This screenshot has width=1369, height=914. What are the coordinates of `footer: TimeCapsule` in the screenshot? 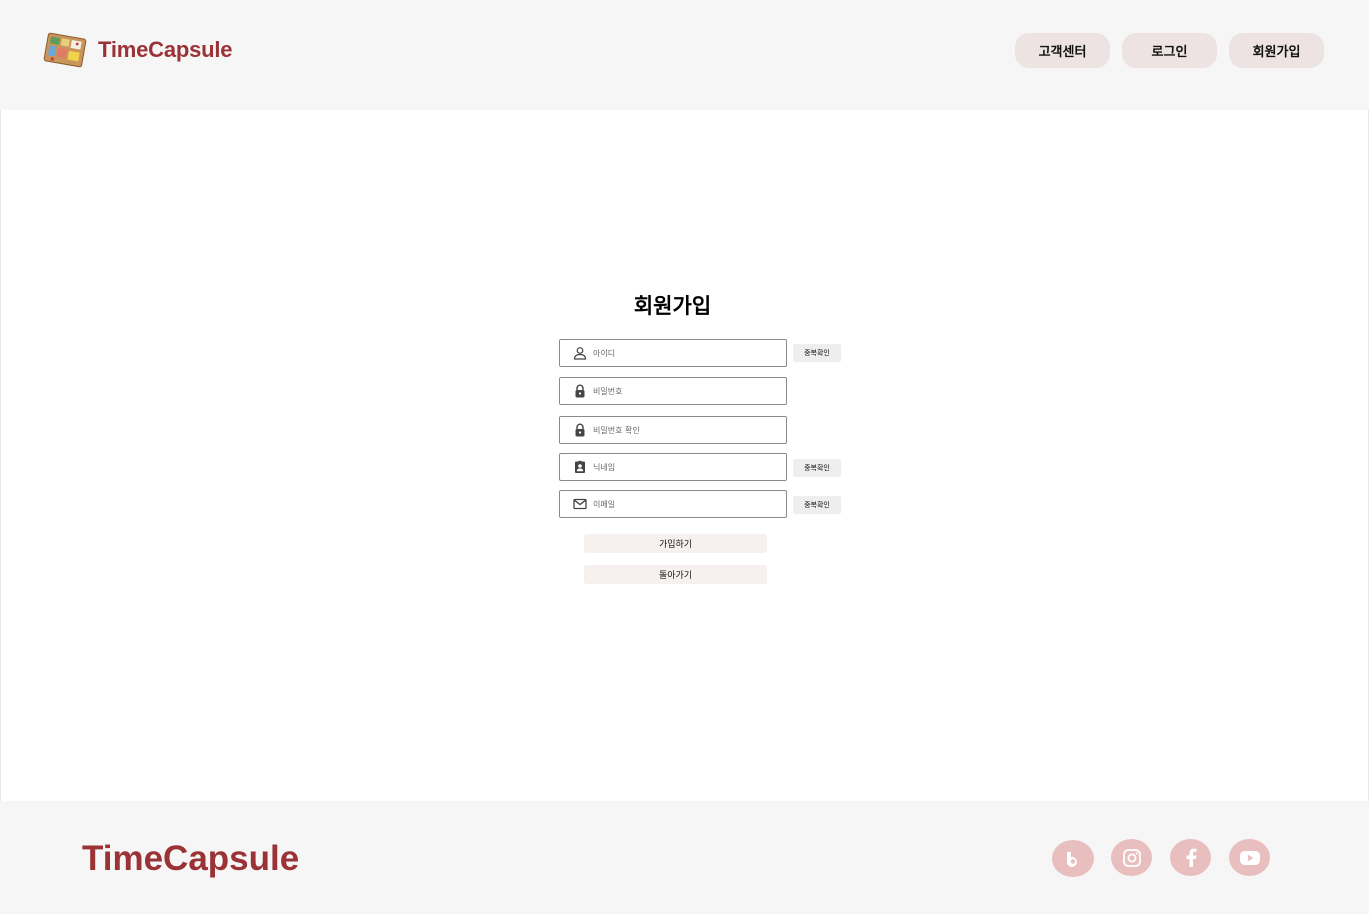 It's located at (684, 857).